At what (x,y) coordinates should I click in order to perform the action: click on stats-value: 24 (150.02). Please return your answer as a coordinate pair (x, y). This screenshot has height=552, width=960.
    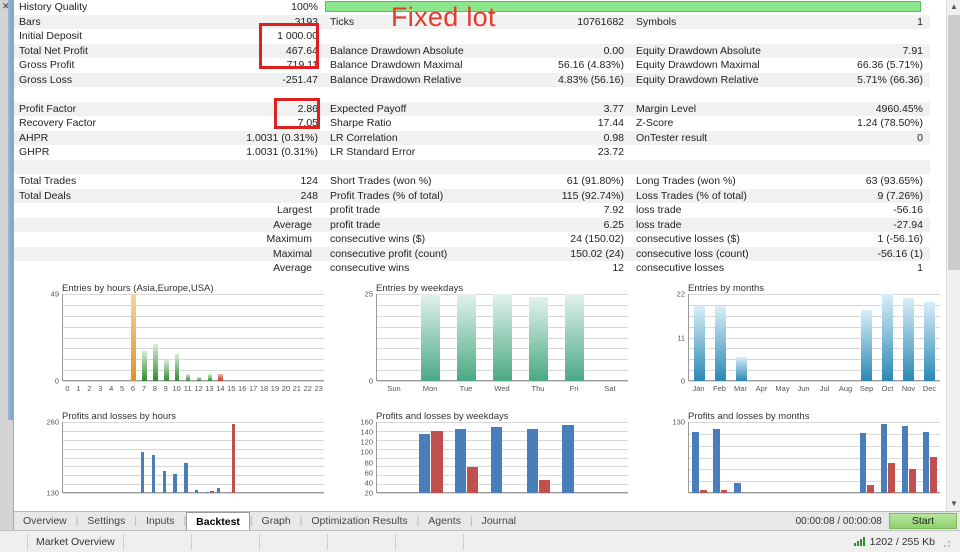
    Looking at the image, I should click on (597, 239).